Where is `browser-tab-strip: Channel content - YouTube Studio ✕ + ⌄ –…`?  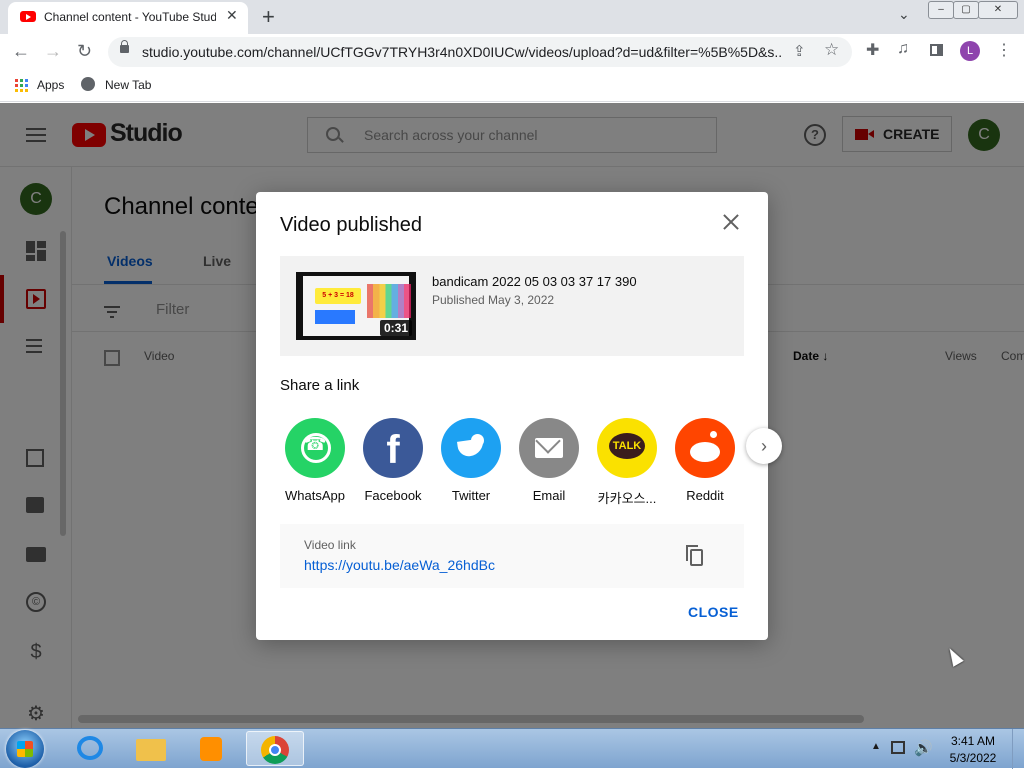 browser-tab-strip: Channel content - YouTube Studio ✕ + ⌄ –… is located at coordinates (512, 17).